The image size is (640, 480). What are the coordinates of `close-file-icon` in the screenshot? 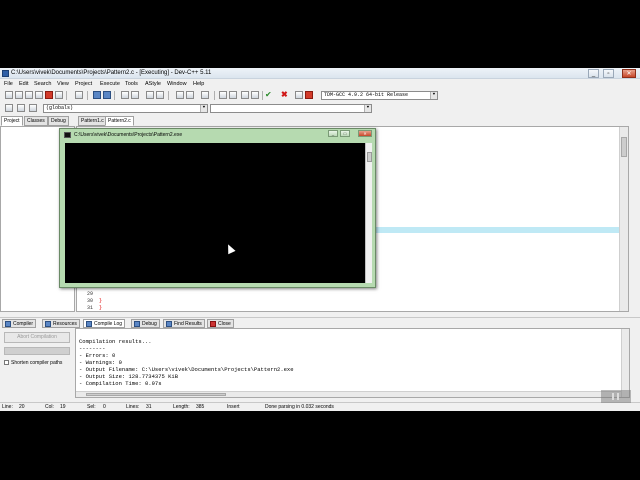 It's located at (49, 95).